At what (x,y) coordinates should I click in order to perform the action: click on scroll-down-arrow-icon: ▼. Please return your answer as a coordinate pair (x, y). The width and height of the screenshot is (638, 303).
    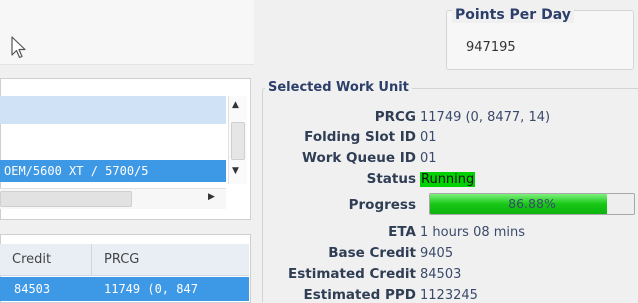
    Looking at the image, I should click on (235, 171).